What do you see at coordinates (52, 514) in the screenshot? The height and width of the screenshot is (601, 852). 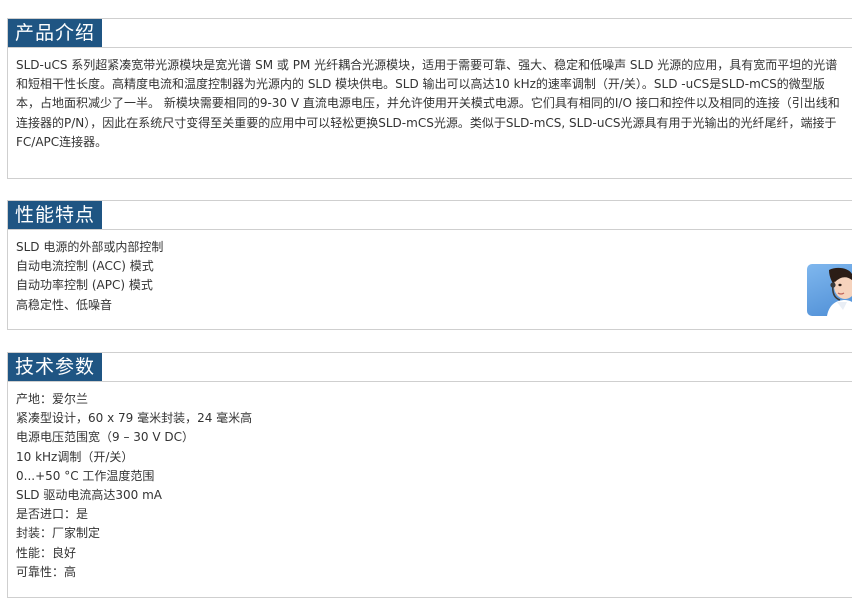 I see `spec-item: 是否进口：是` at bounding box center [52, 514].